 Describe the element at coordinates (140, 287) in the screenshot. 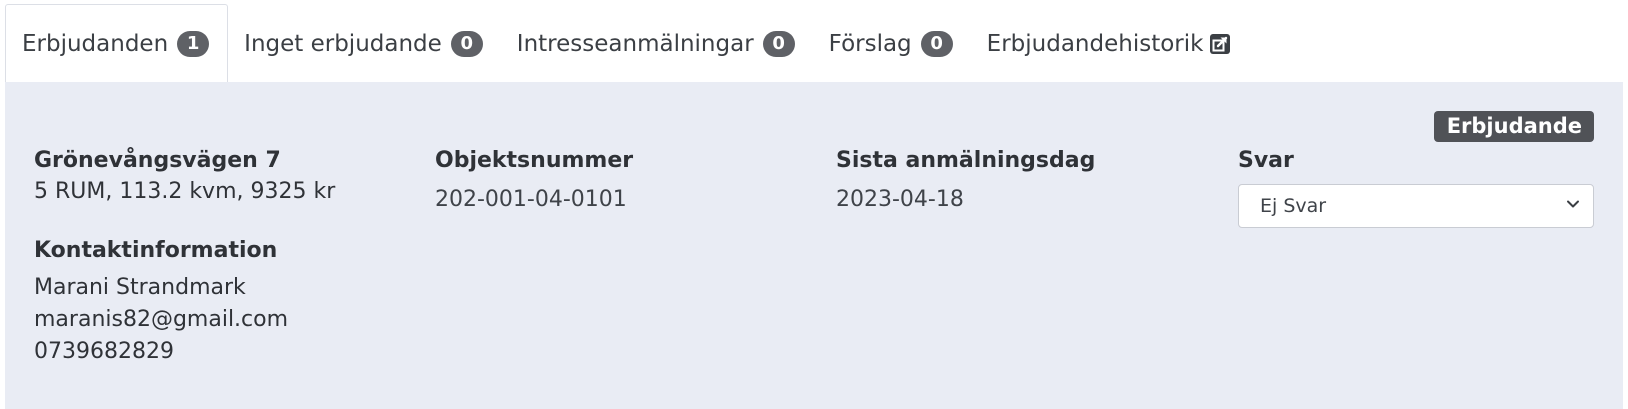

I see `contact-name: Marani Strandmark` at that location.